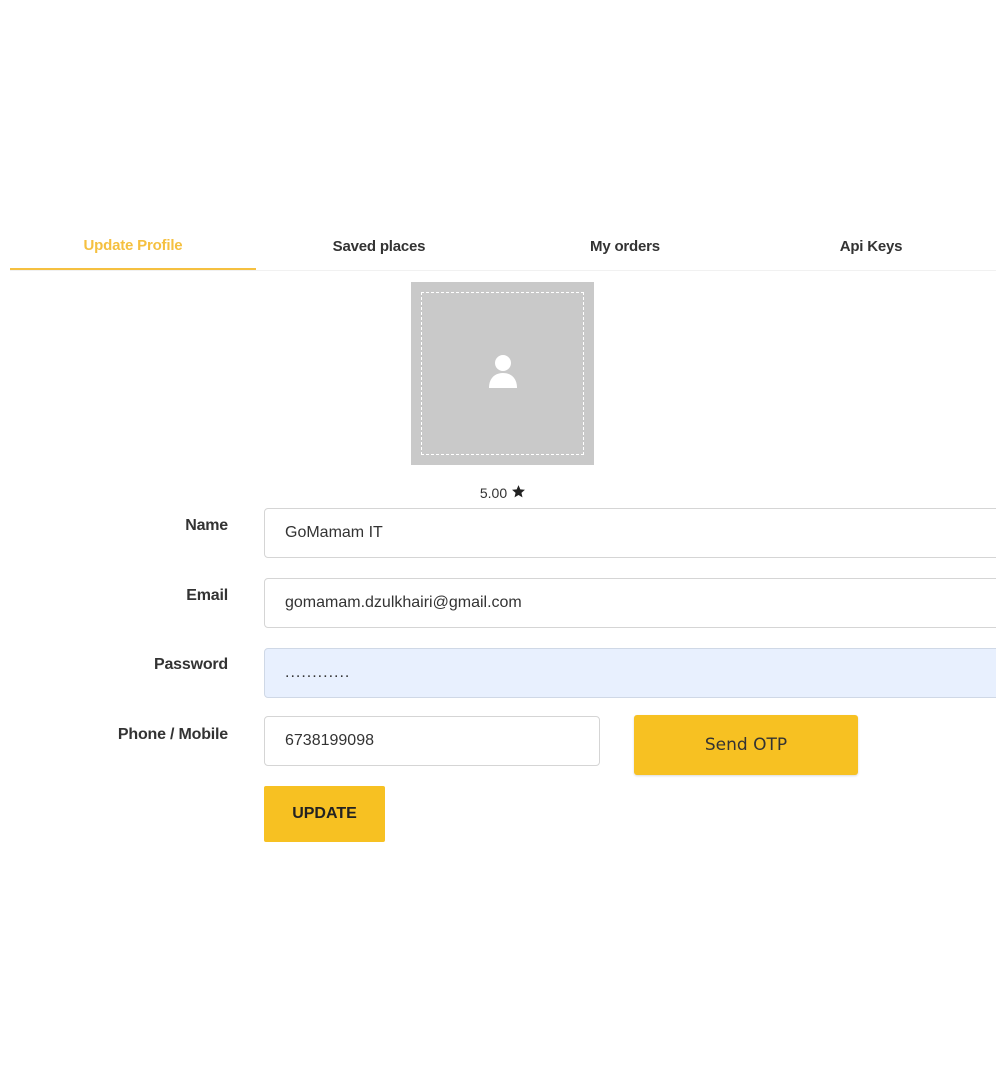  What do you see at coordinates (172, 734) in the screenshot?
I see `phone-label: Phone / Mobile` at bounding box center [172, 734].